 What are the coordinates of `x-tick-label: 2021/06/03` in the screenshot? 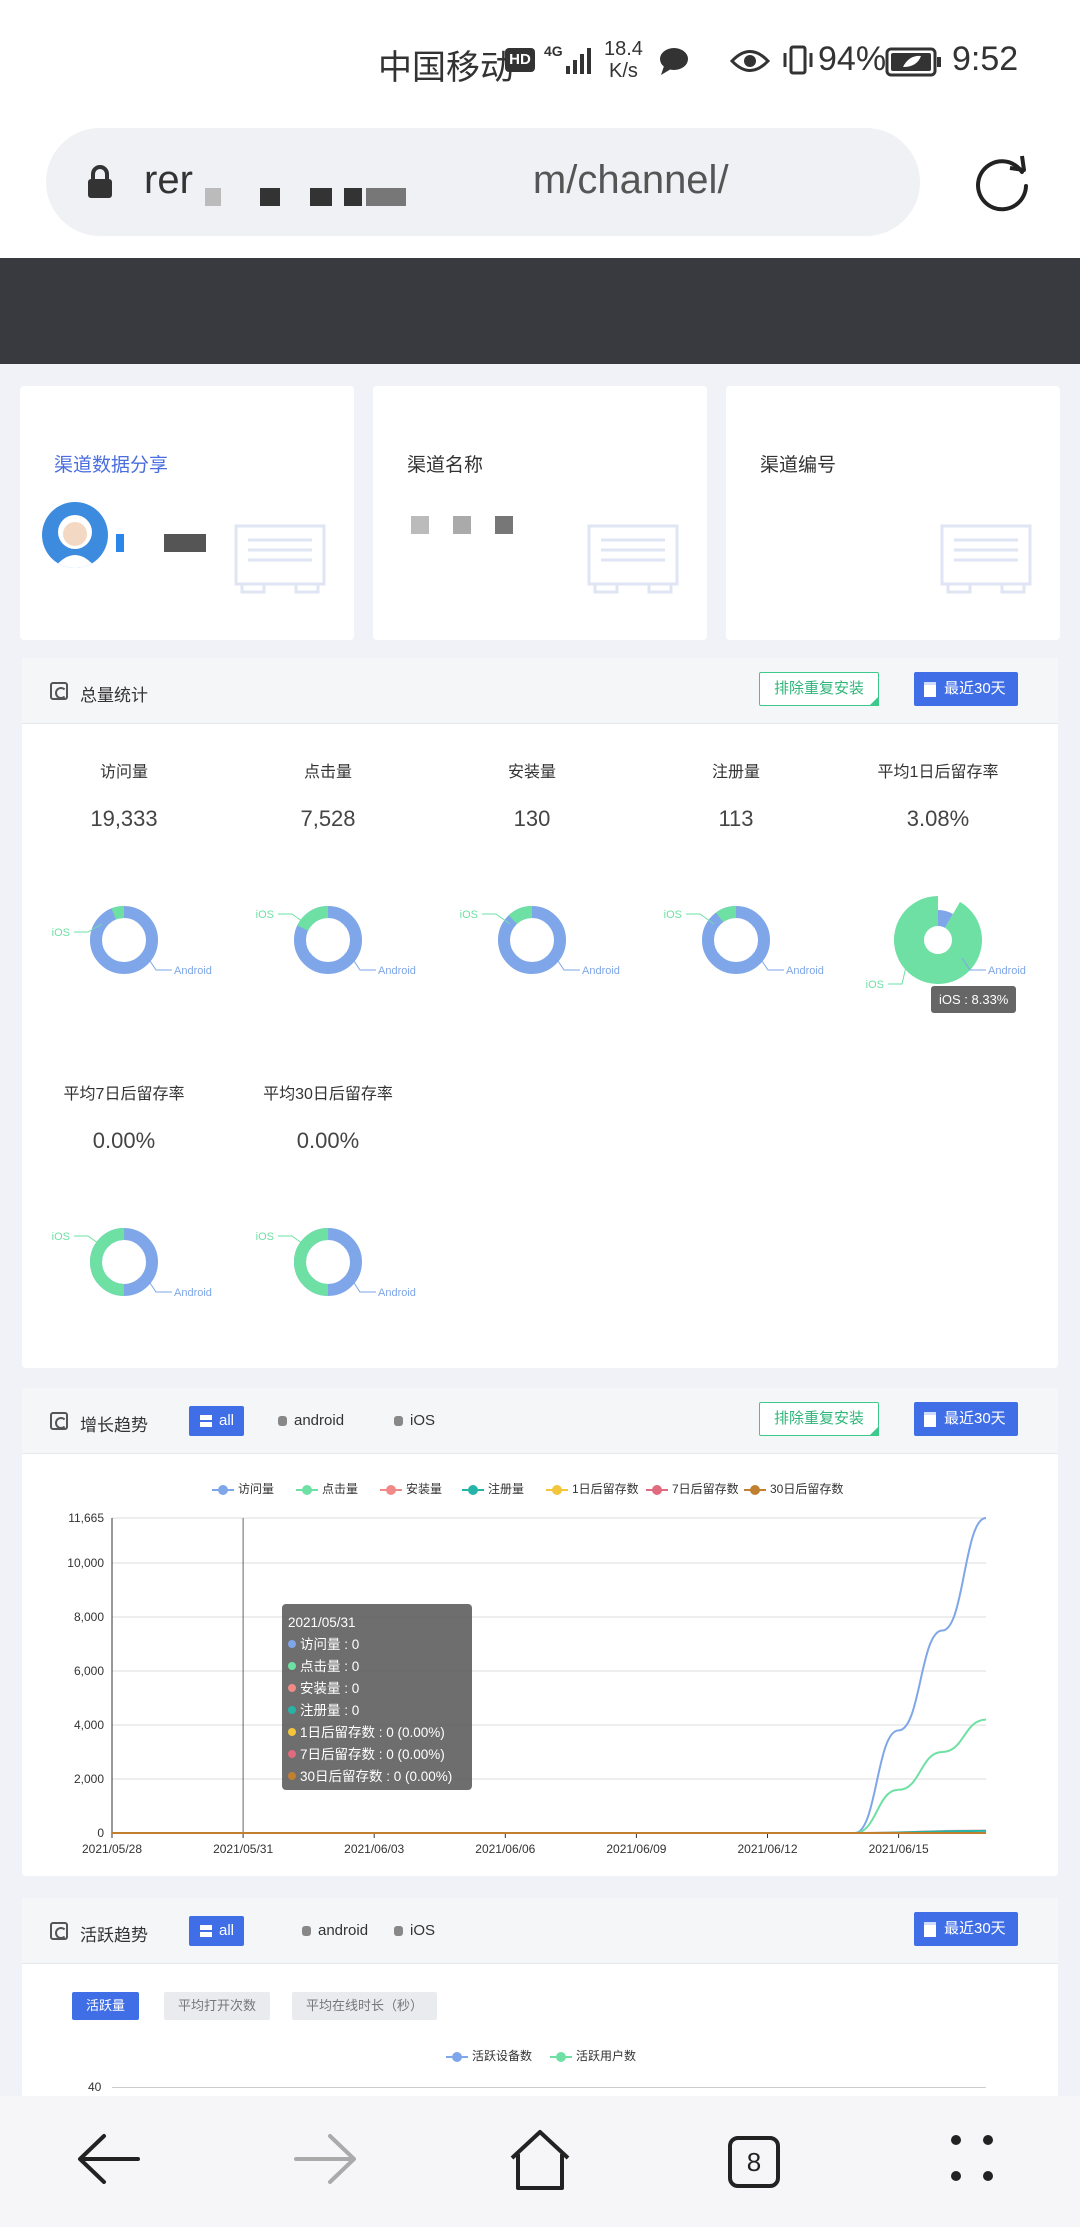 It's located at (374, 1849).